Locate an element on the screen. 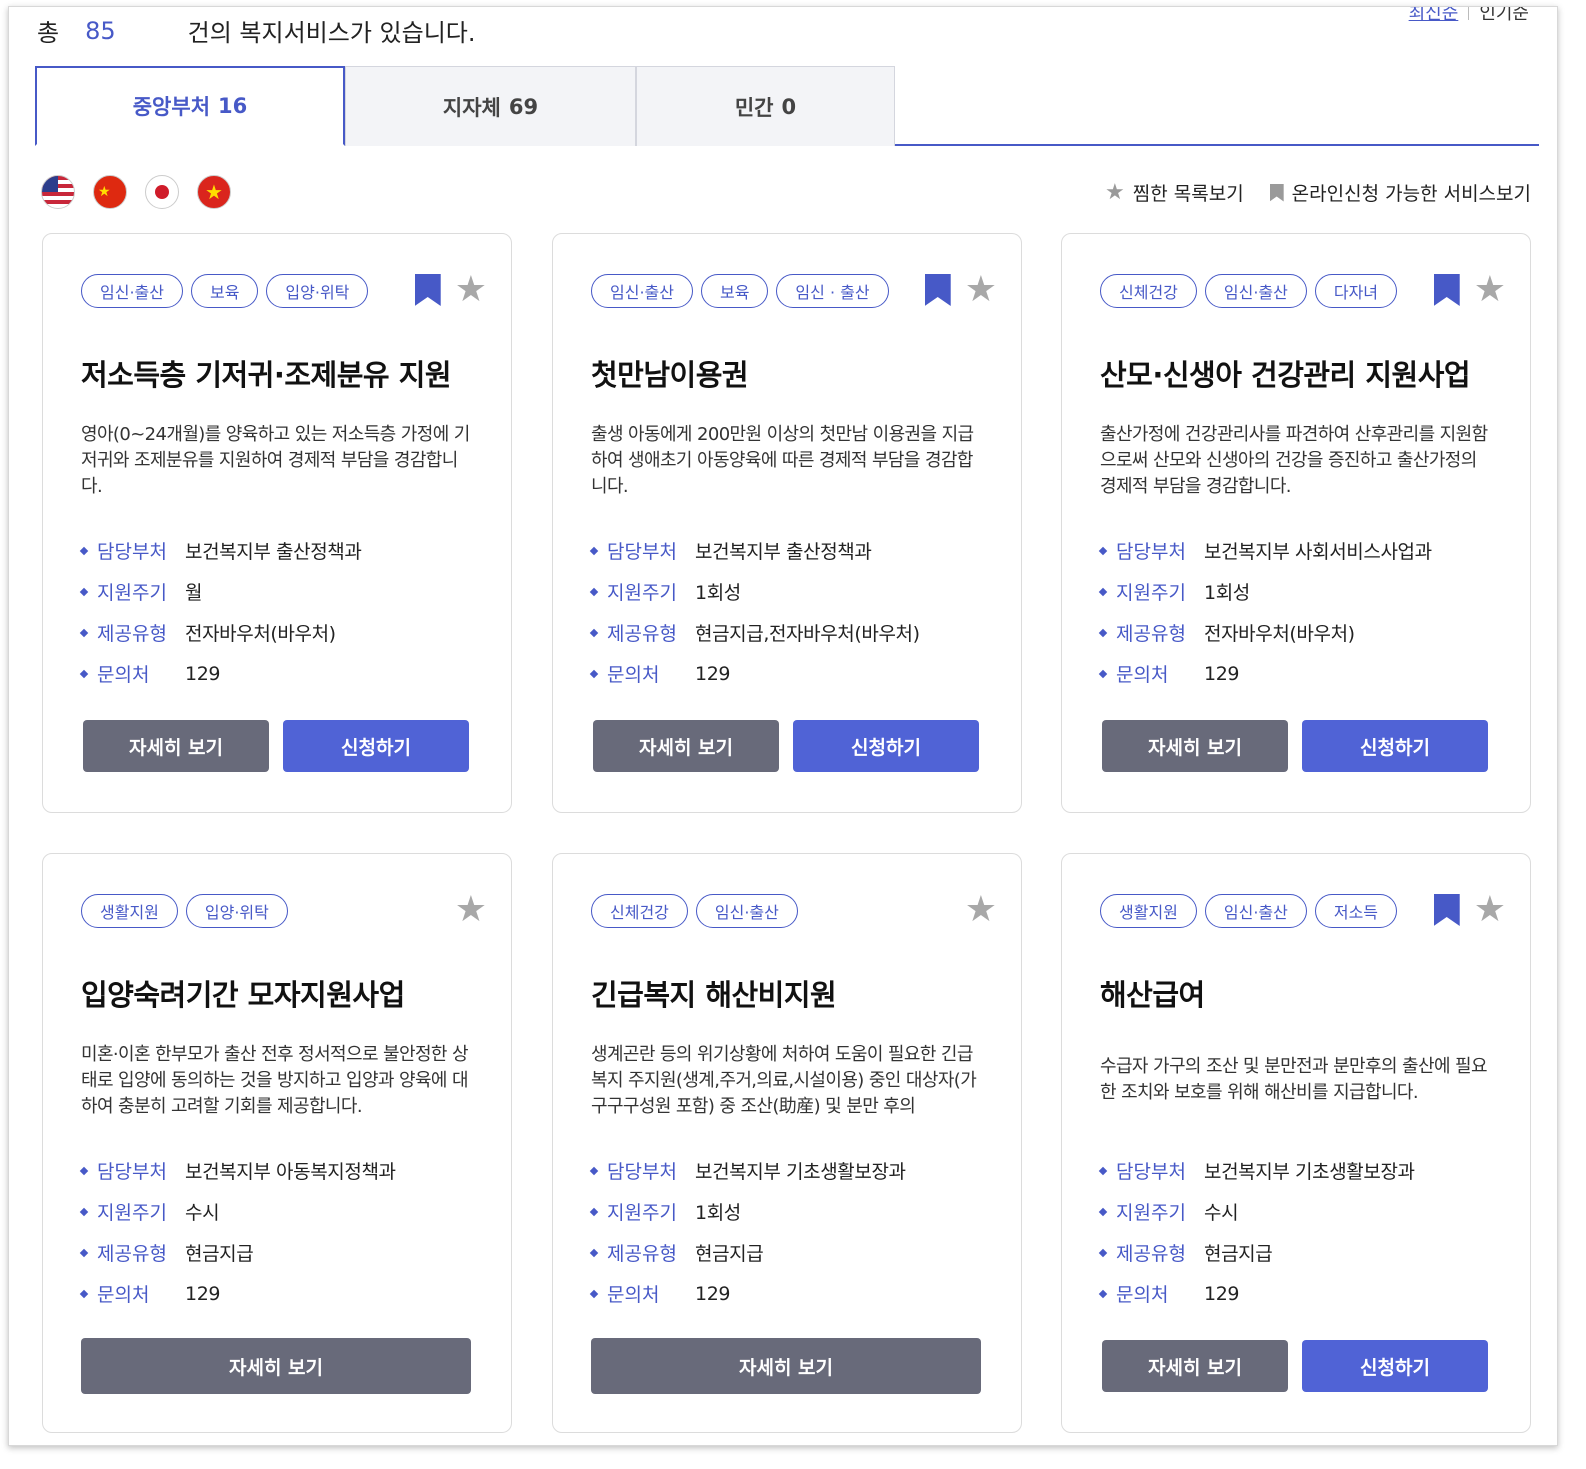 Image resolution: width=1586 pixels, height=1469 pixels. cycle-value: 1회성 is located at coordinates (1227, 593).